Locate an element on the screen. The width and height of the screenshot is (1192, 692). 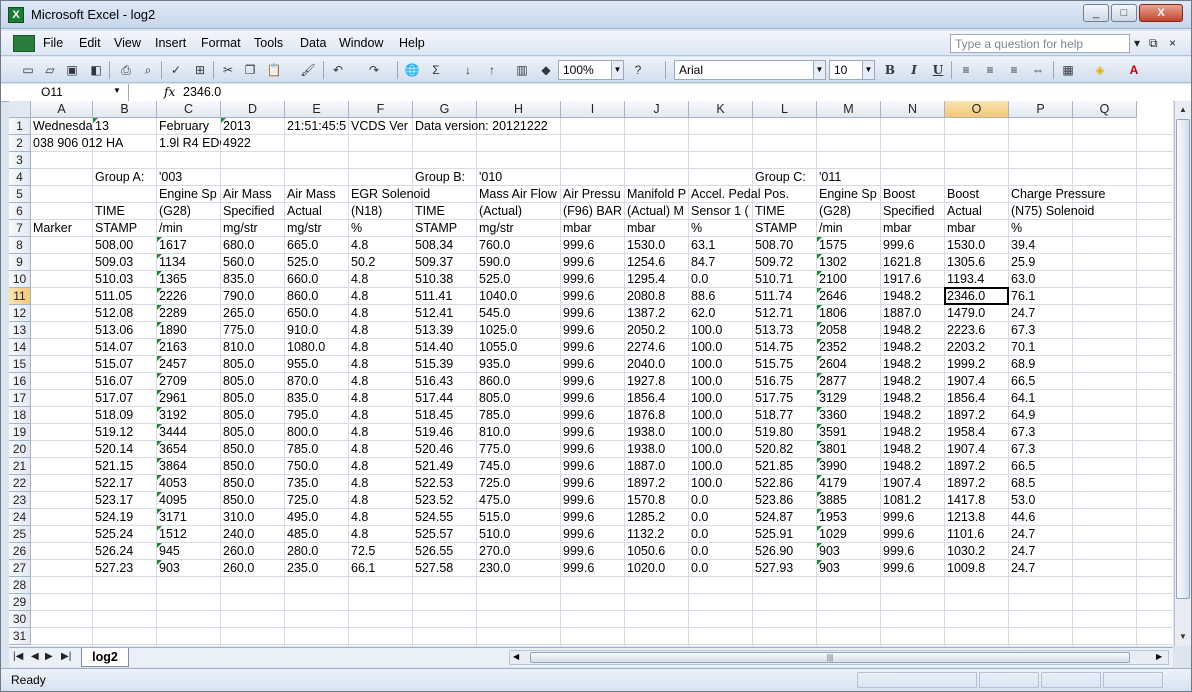
cell-i11: 999.6 is located at coordinates (593, 296).